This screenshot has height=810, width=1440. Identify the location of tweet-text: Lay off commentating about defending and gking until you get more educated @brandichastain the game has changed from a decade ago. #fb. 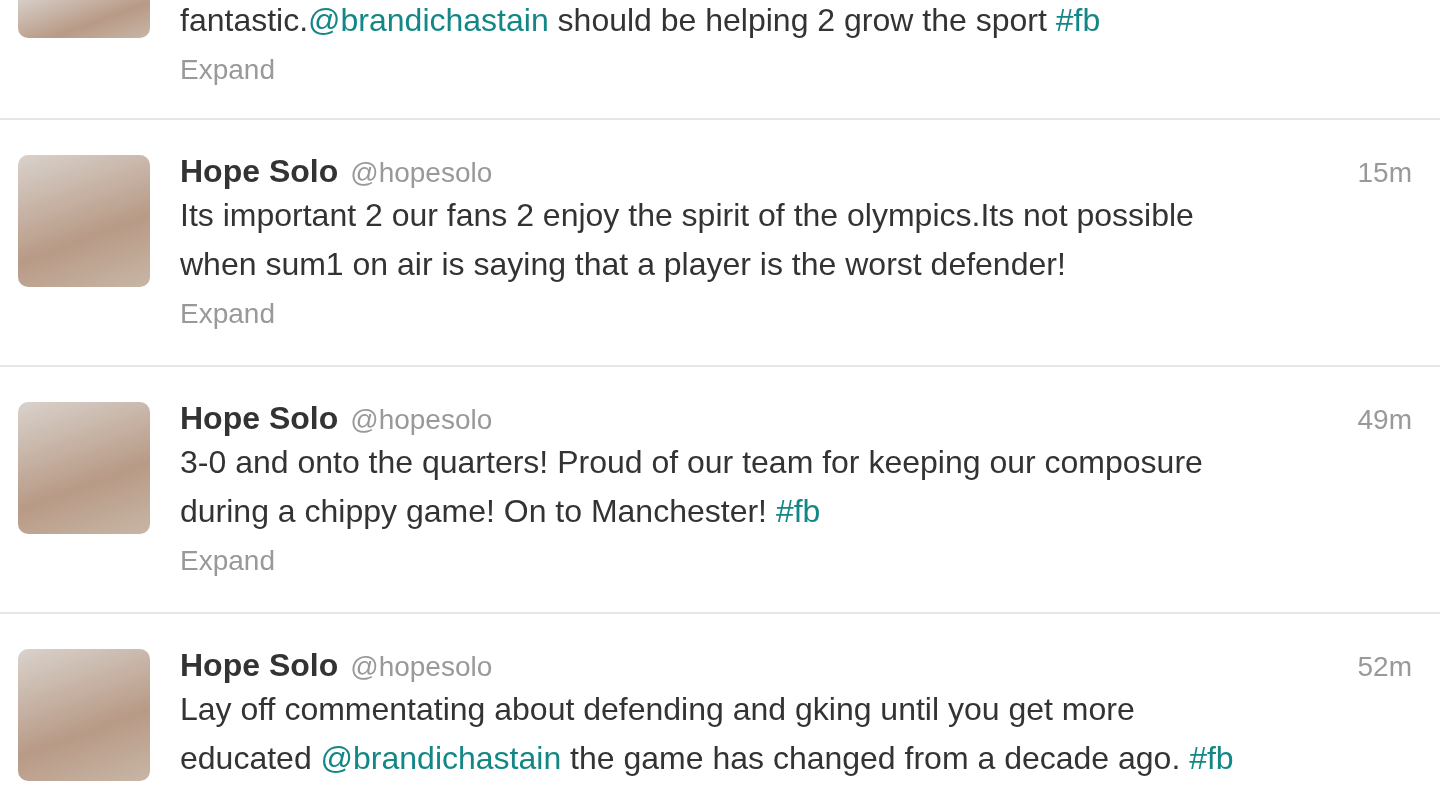
(707, 734).